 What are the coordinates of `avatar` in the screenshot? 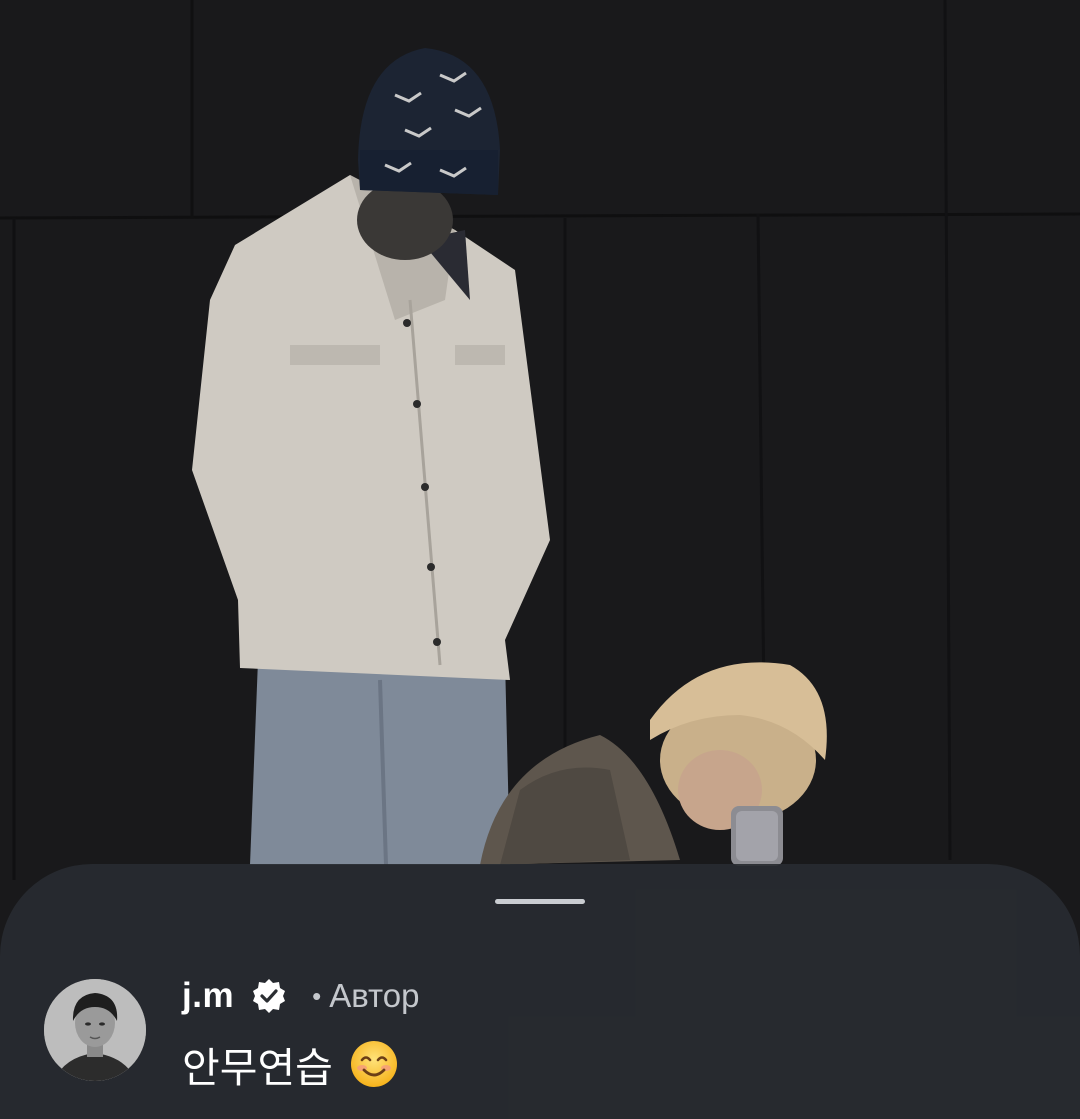 It's located at (95, 1030).